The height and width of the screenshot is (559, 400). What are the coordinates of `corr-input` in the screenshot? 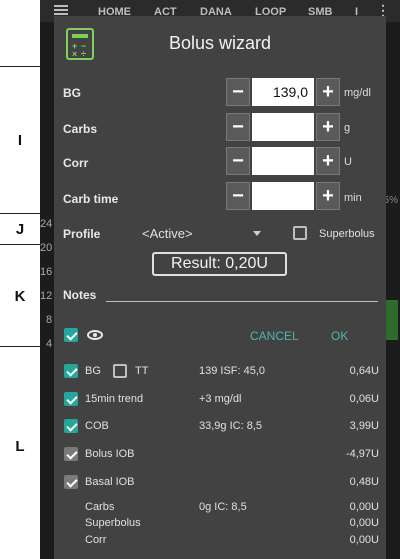 It's located at (283, 161).